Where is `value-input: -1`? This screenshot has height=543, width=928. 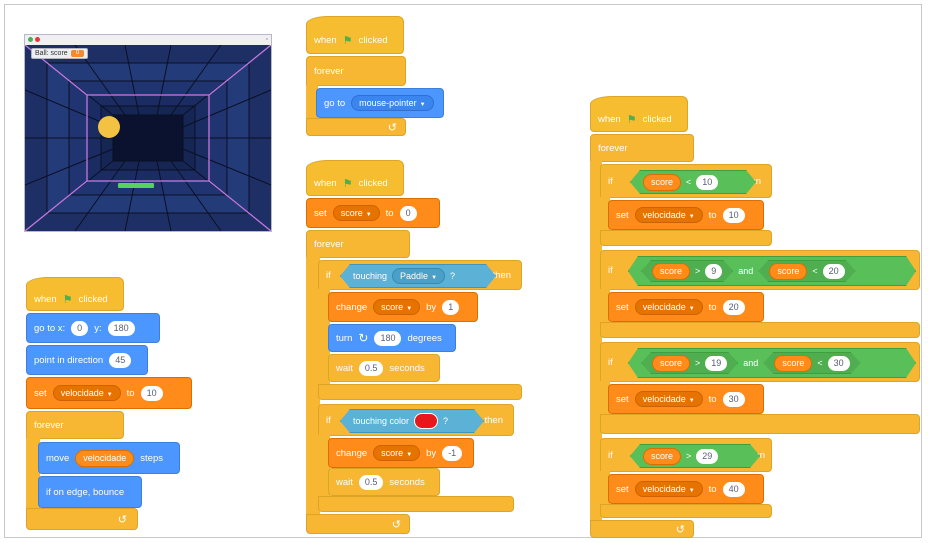 value-input: -1 is located at coordinates (452, 453).